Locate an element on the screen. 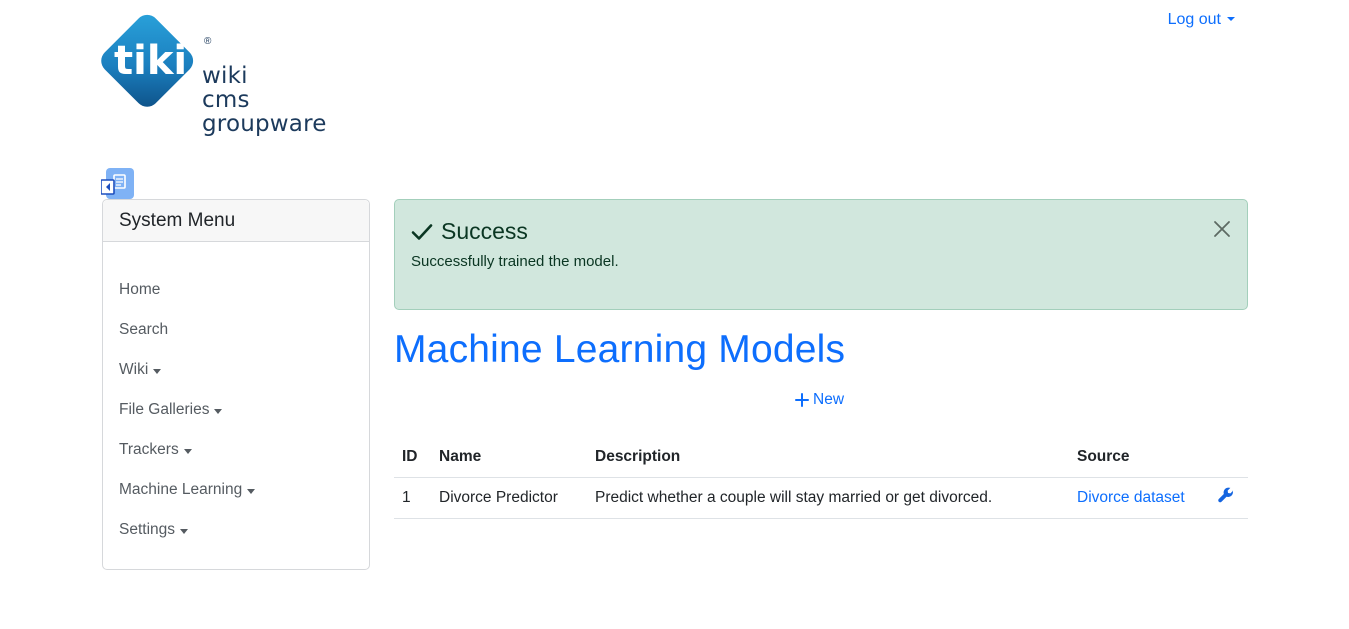 This screenshot has width=1349, height=629. alert-title: Success is located at coordinates (821, 231).